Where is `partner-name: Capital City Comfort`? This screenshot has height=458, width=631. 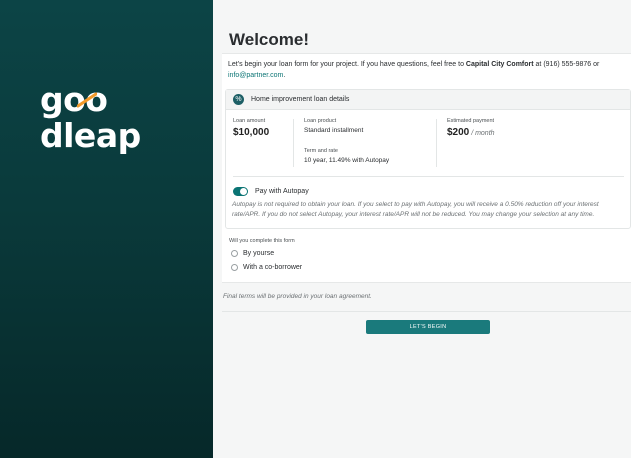 partner-name: Capital City Comfort is located at coordinates (499, 64).